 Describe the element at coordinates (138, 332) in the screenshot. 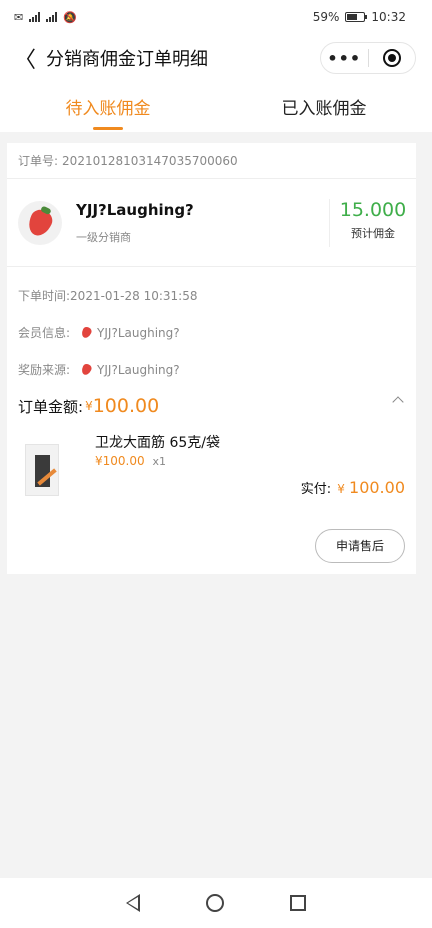

I see `member-name: YJJ?Laughing?` at that location.